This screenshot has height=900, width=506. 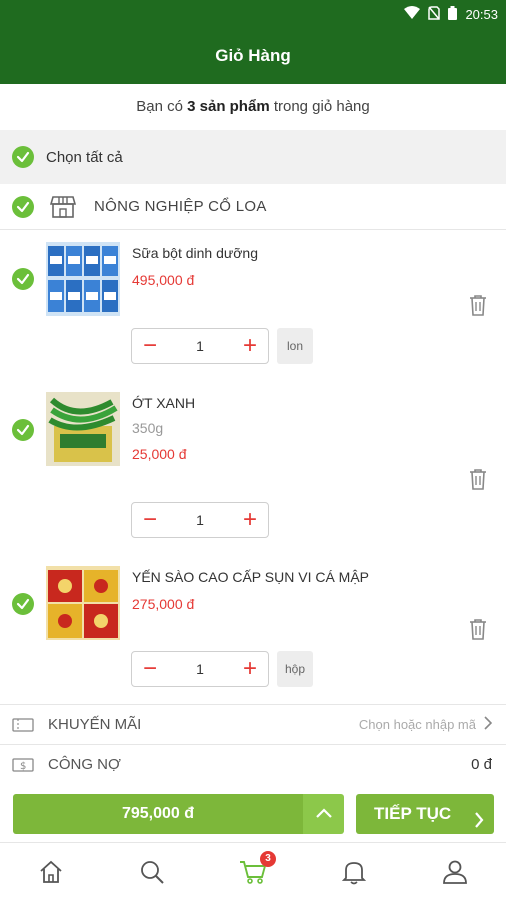 I want to click on item-price: 25,000 đ, so click(x=159, y=454).